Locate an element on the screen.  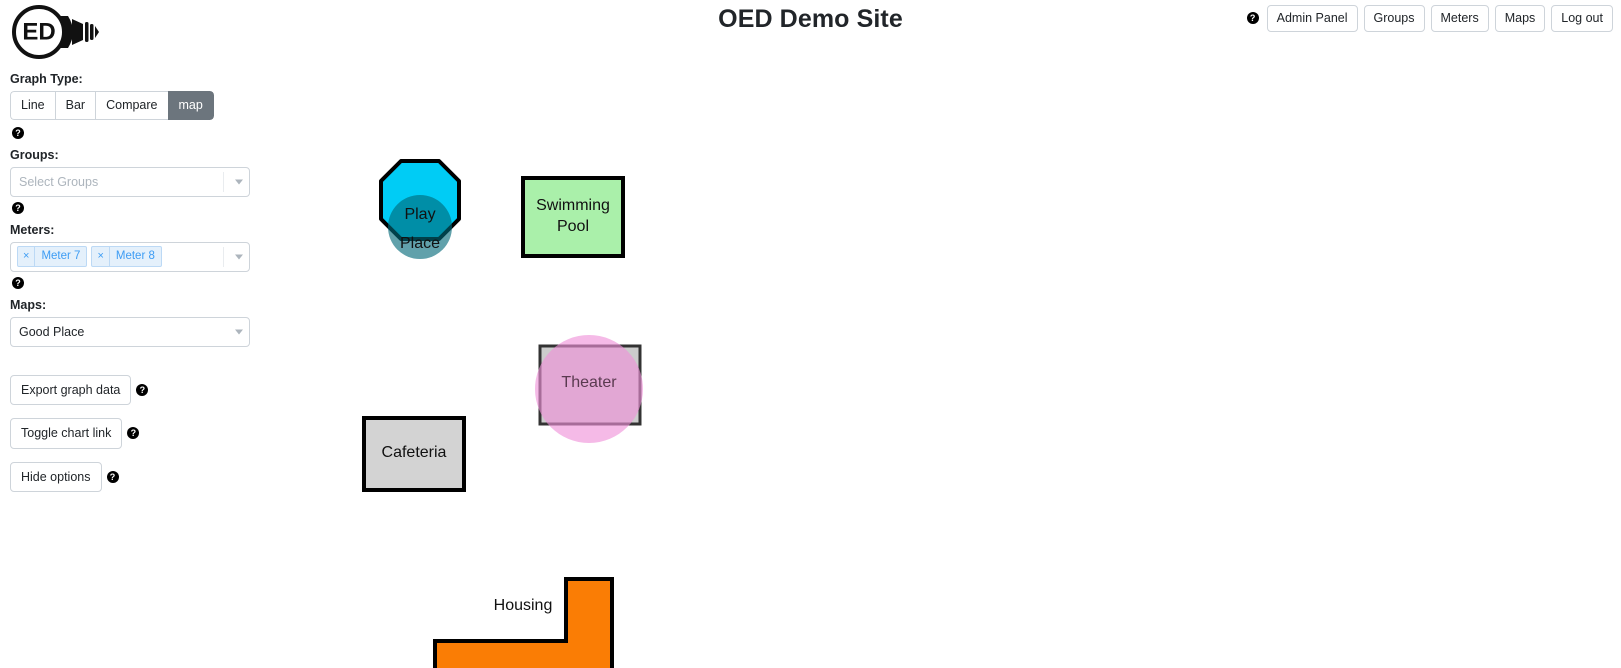
export-graph-data-button: Export graph data is located at coordinates (71, 389).